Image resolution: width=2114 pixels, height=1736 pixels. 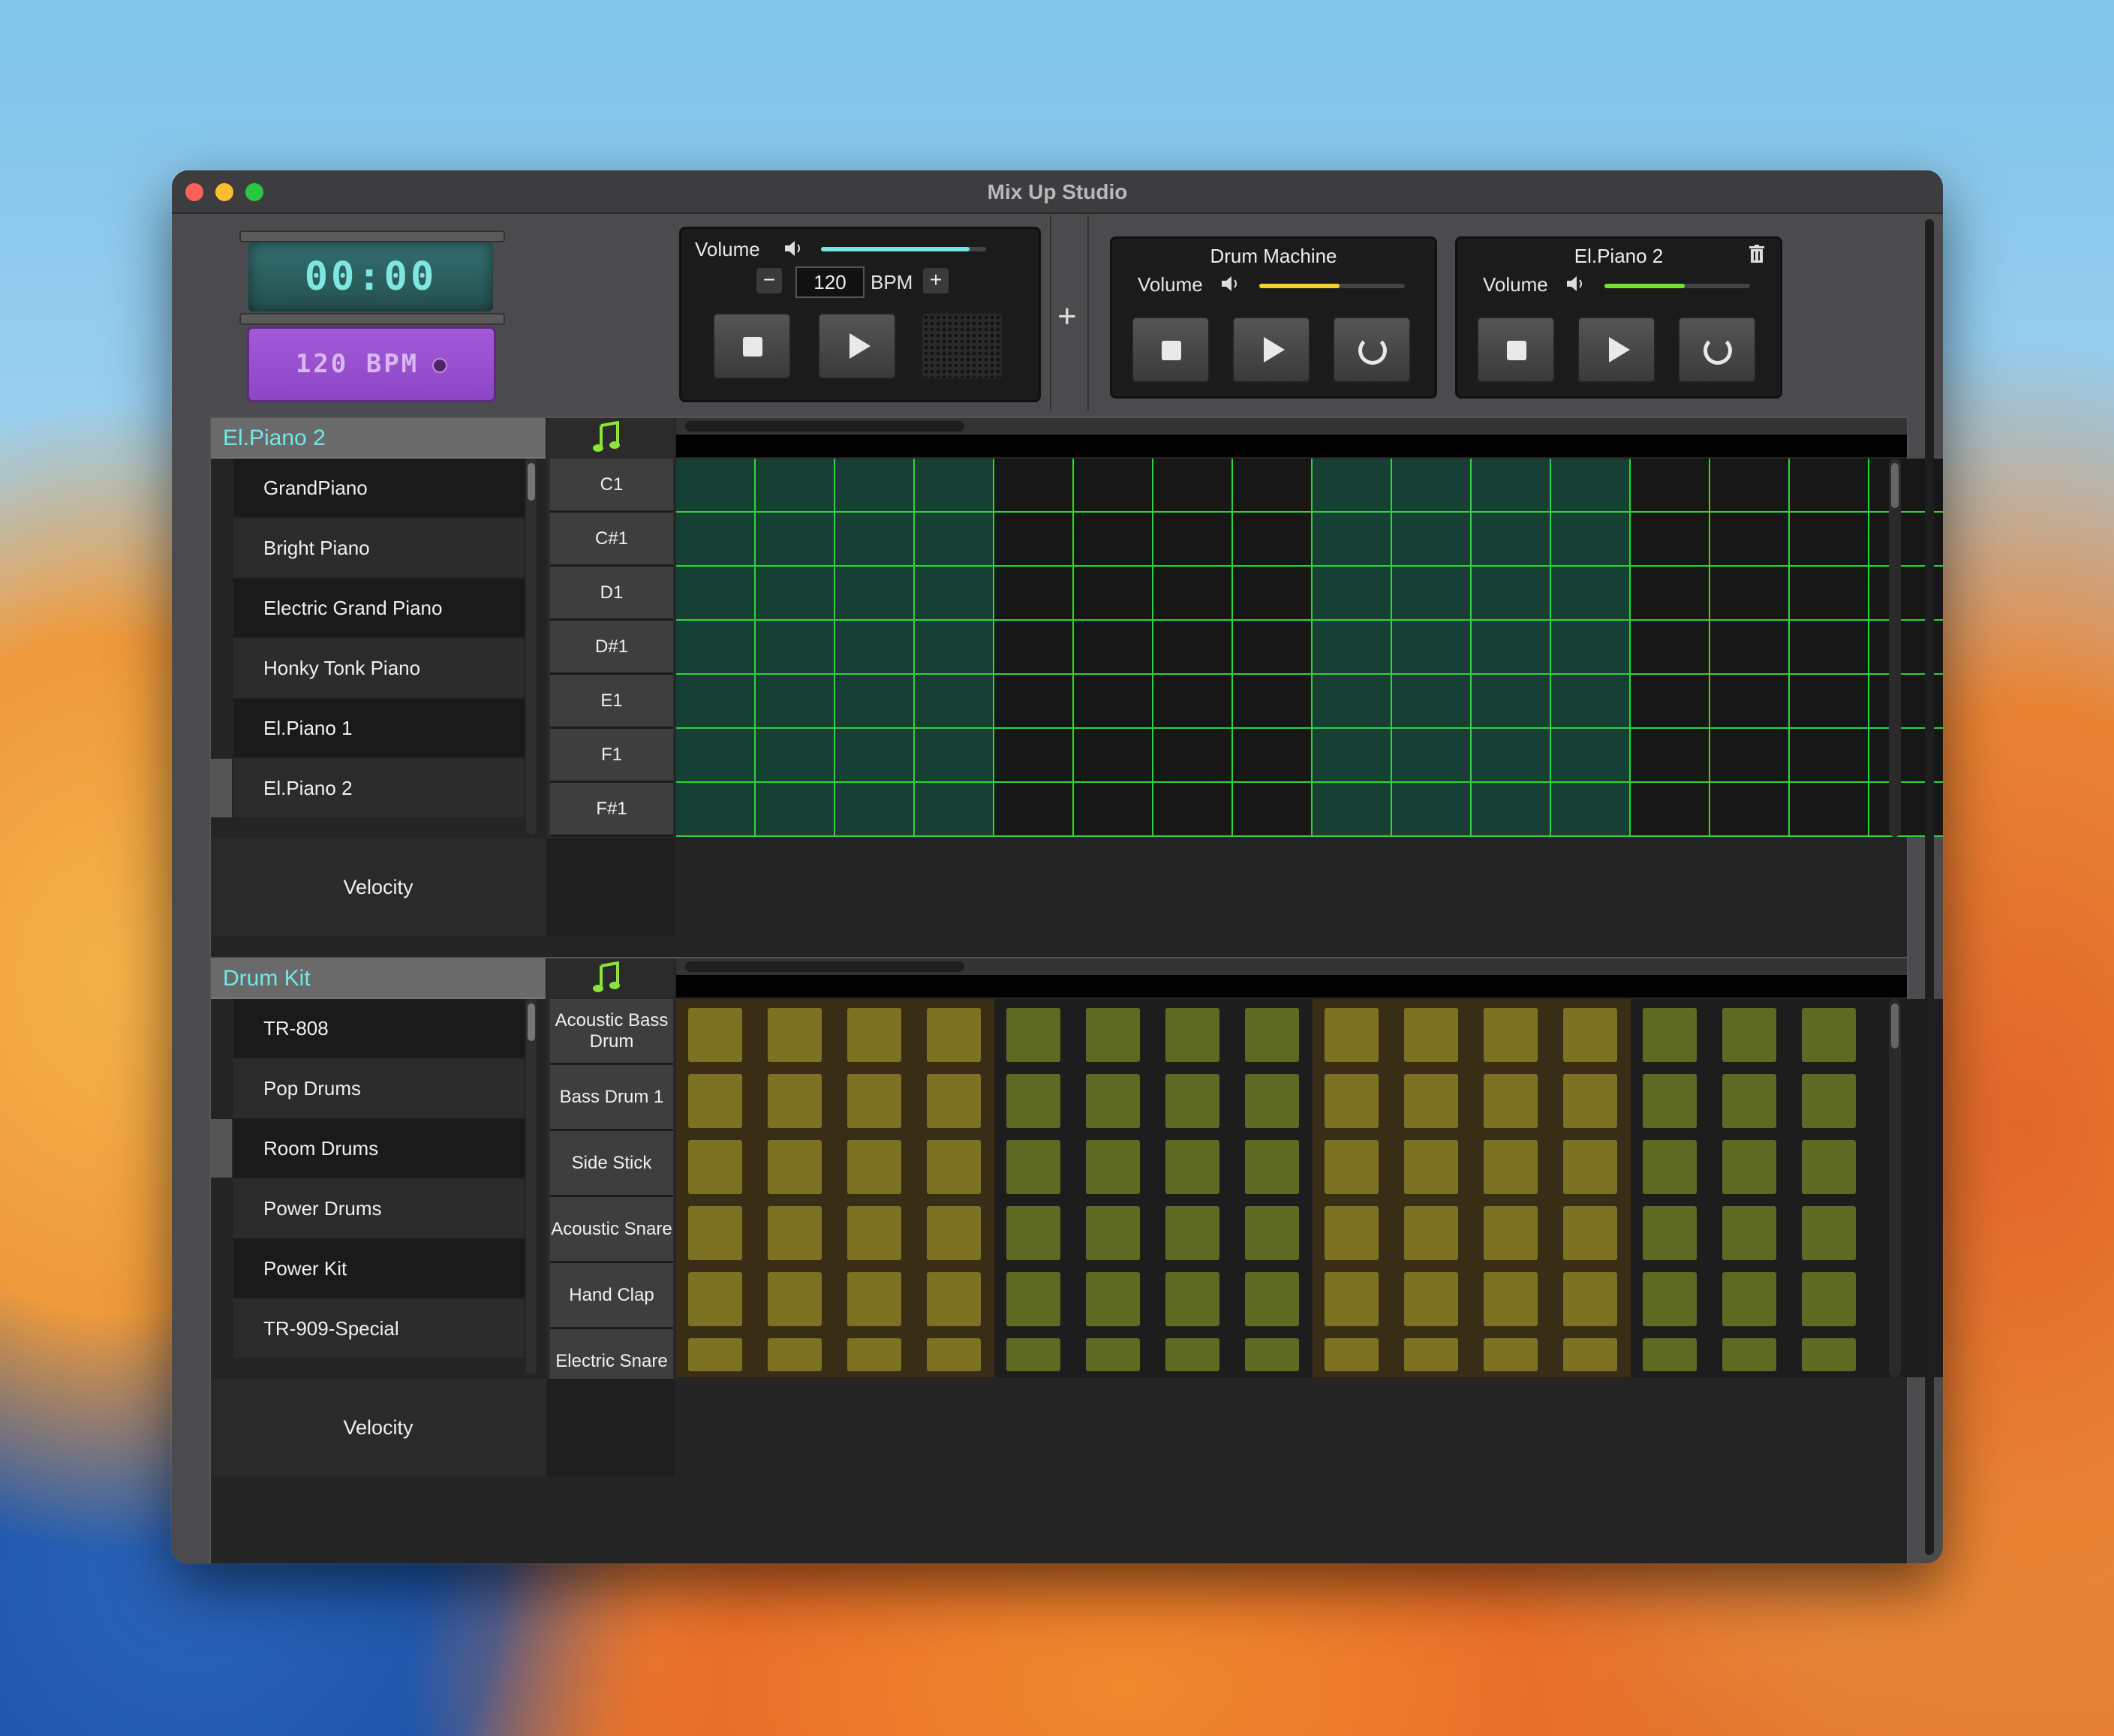 I want to click on drum-grid-scrollbar, so click(x=1895, y=1188).